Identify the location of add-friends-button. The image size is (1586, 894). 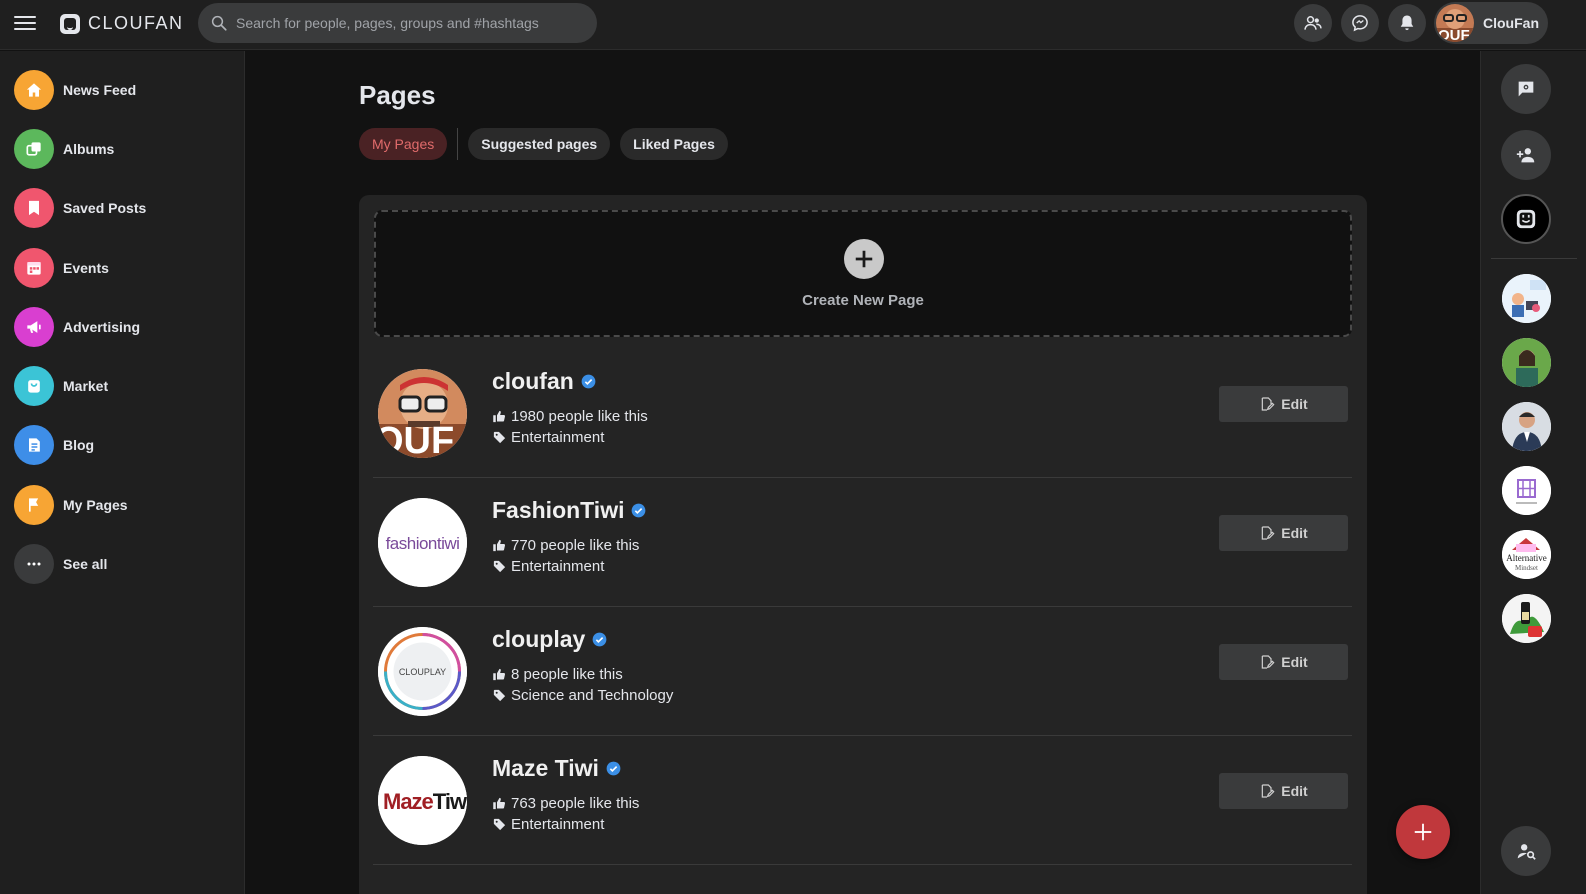
(1526, 155).